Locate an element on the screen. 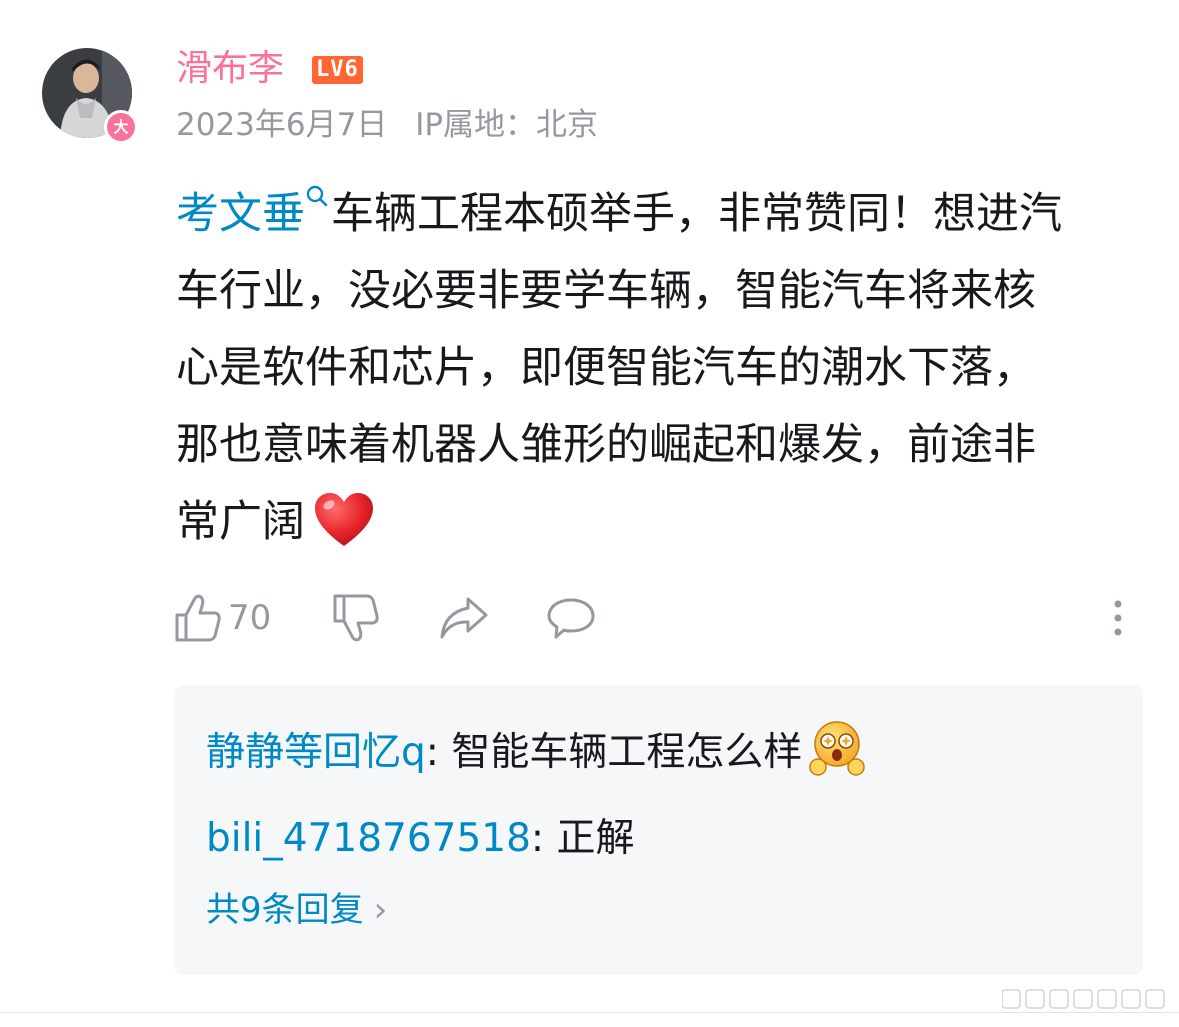  comment-icon is located at coordinates (571, 618).